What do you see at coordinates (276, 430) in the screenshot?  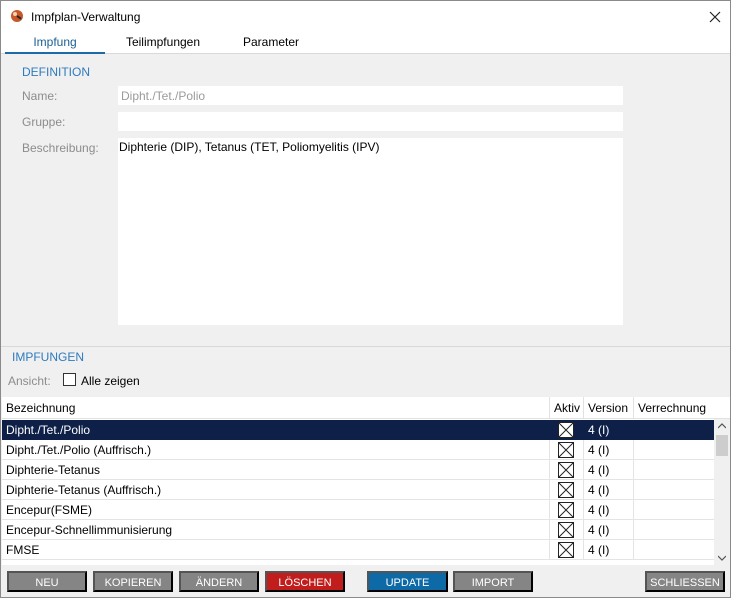 I see `cell-bezeichnung: Dipht./Tet./Polio` at bounding box center [276, 430].